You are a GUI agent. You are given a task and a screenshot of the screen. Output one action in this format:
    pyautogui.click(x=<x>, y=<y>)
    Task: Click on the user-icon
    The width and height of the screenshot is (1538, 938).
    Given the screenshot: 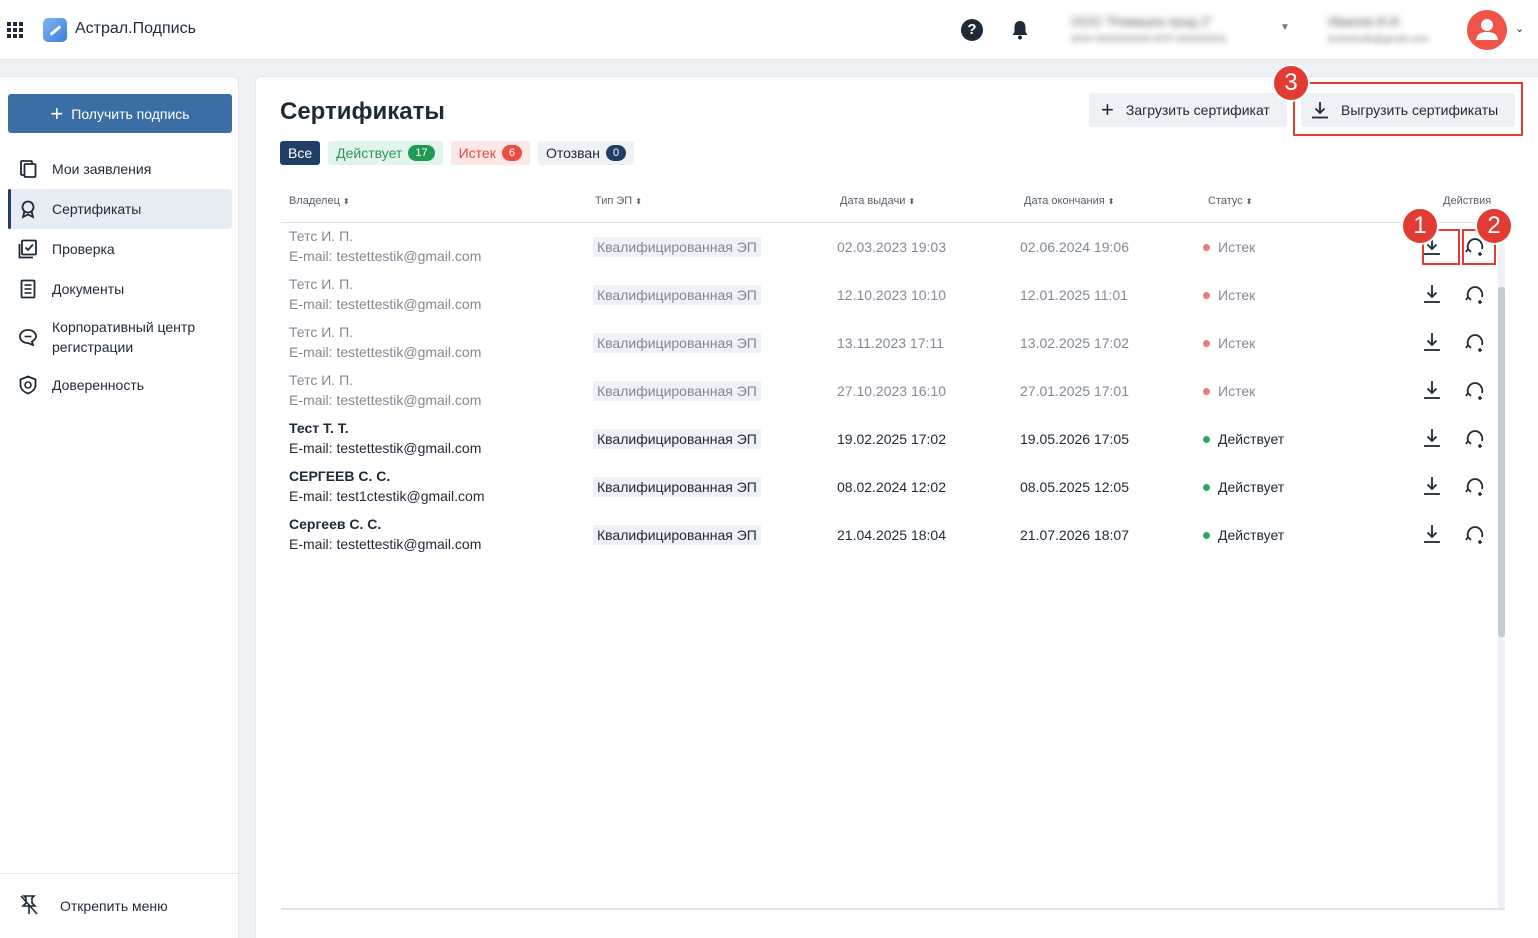 What is the action you would take?
    pyautogui.click(x=1487, y=29)
    